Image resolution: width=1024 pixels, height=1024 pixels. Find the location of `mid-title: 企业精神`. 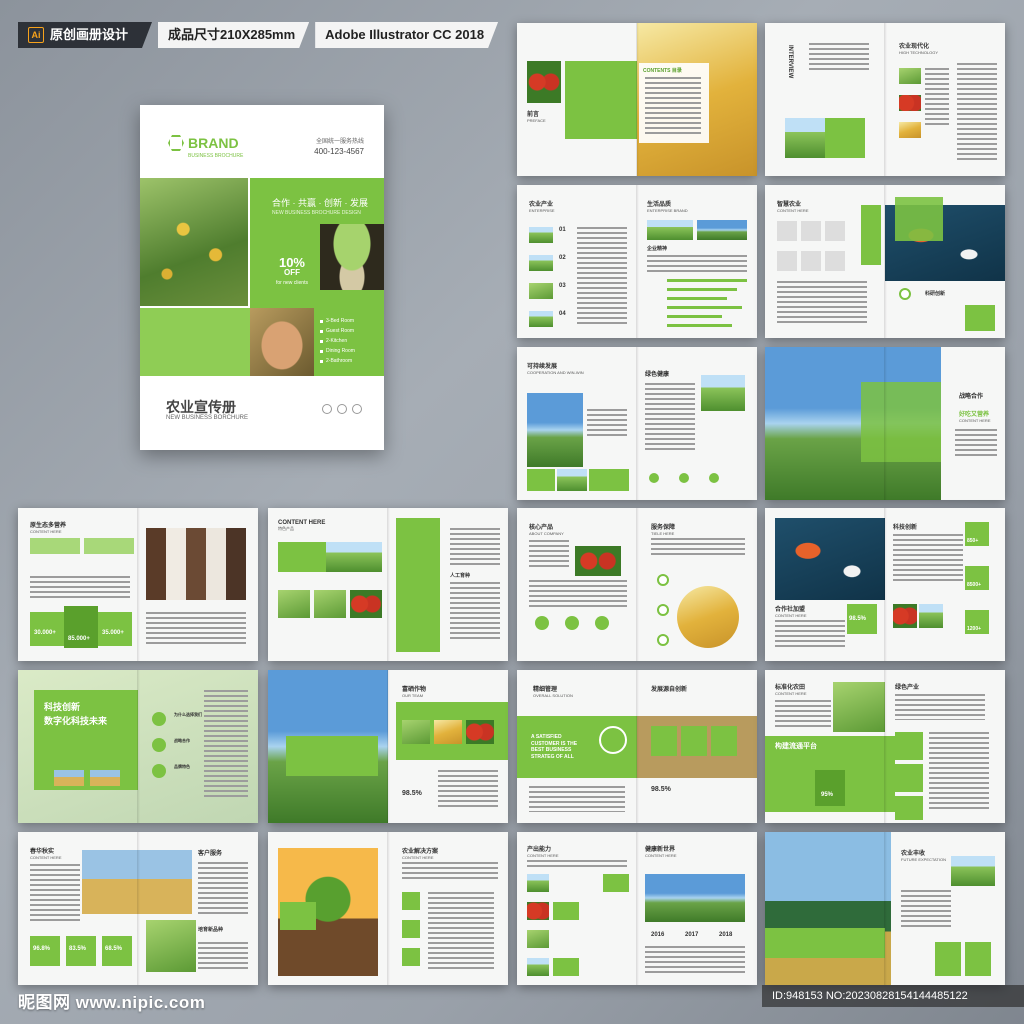

mid-title: 企业精神 is located at coordinates (657, 249).